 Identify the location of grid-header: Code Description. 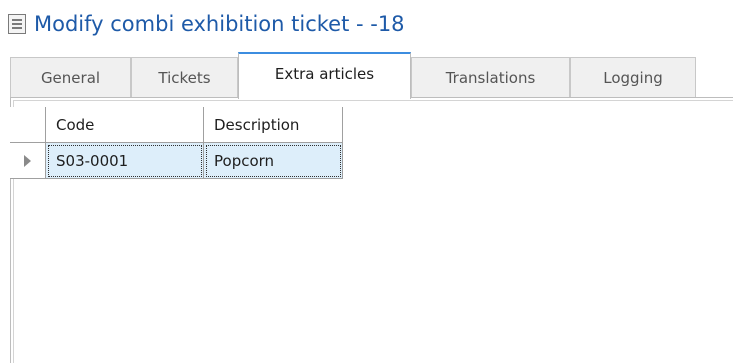
(176, 125).